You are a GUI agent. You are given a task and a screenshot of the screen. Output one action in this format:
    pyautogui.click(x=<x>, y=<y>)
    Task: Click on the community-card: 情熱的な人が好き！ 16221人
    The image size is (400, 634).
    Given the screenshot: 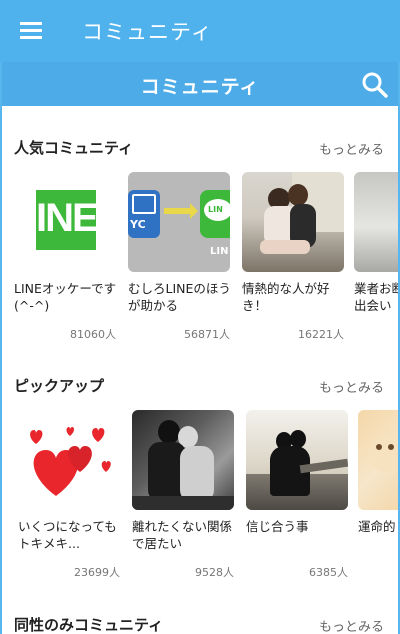 What is the action you would take?
    pyautogui.click(x=293, y=257)
    